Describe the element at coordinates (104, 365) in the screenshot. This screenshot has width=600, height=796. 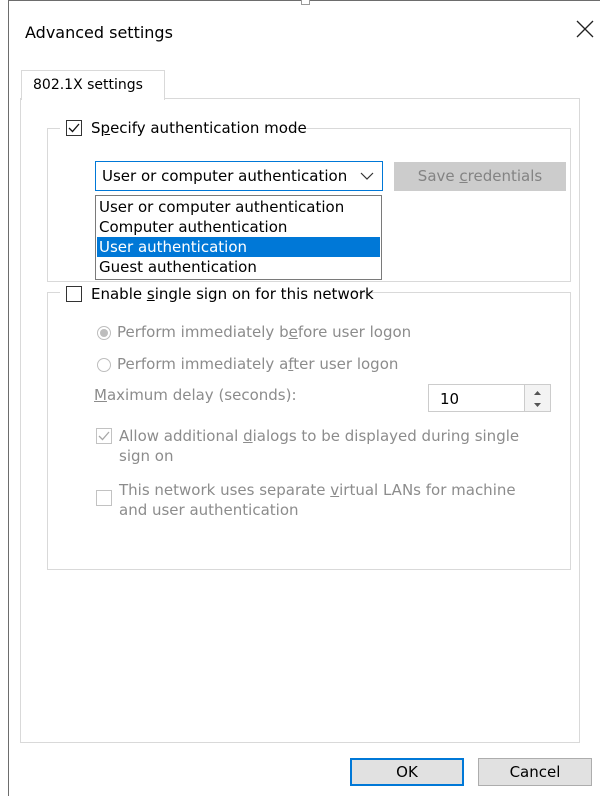
I see `radio-after-logon` at that location.